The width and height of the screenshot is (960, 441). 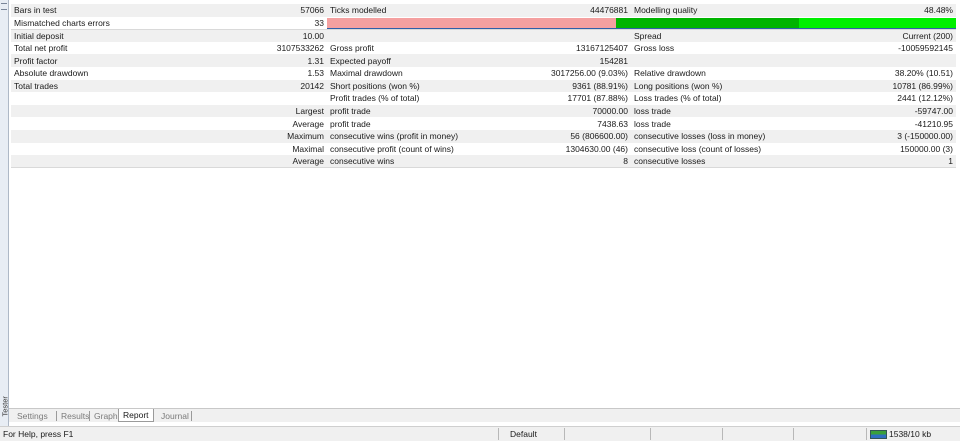 What do you see at coordinates (559, 98) in the screenshot?
I see `report-cell-value: 17701 (87.88%)` at bounding box center [559, 98].